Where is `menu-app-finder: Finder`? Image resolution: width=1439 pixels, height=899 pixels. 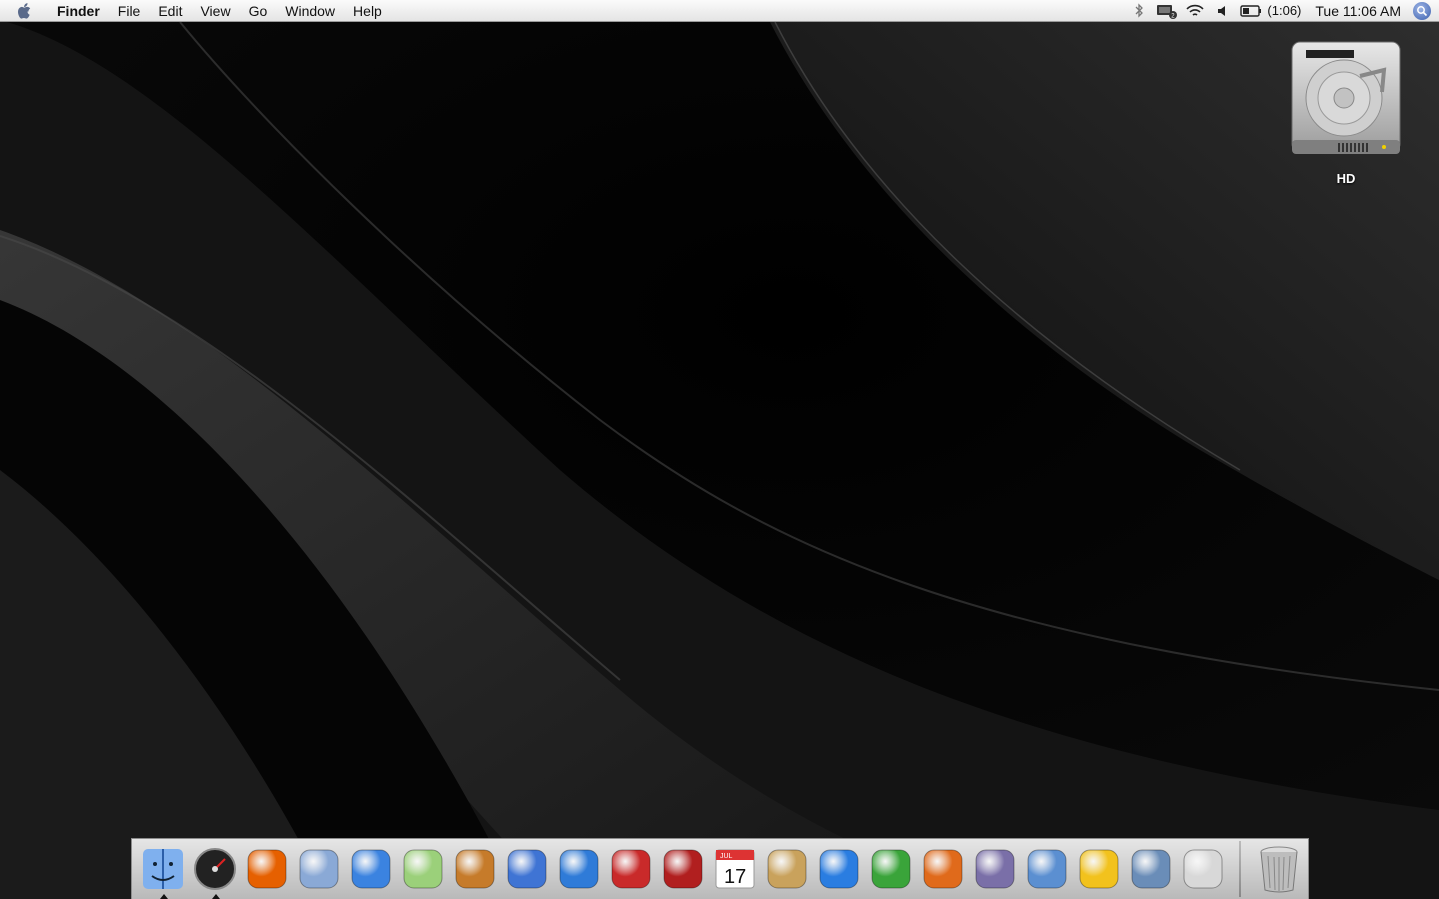 menu-app-finder: Finder is located at coordinates (78, 11).